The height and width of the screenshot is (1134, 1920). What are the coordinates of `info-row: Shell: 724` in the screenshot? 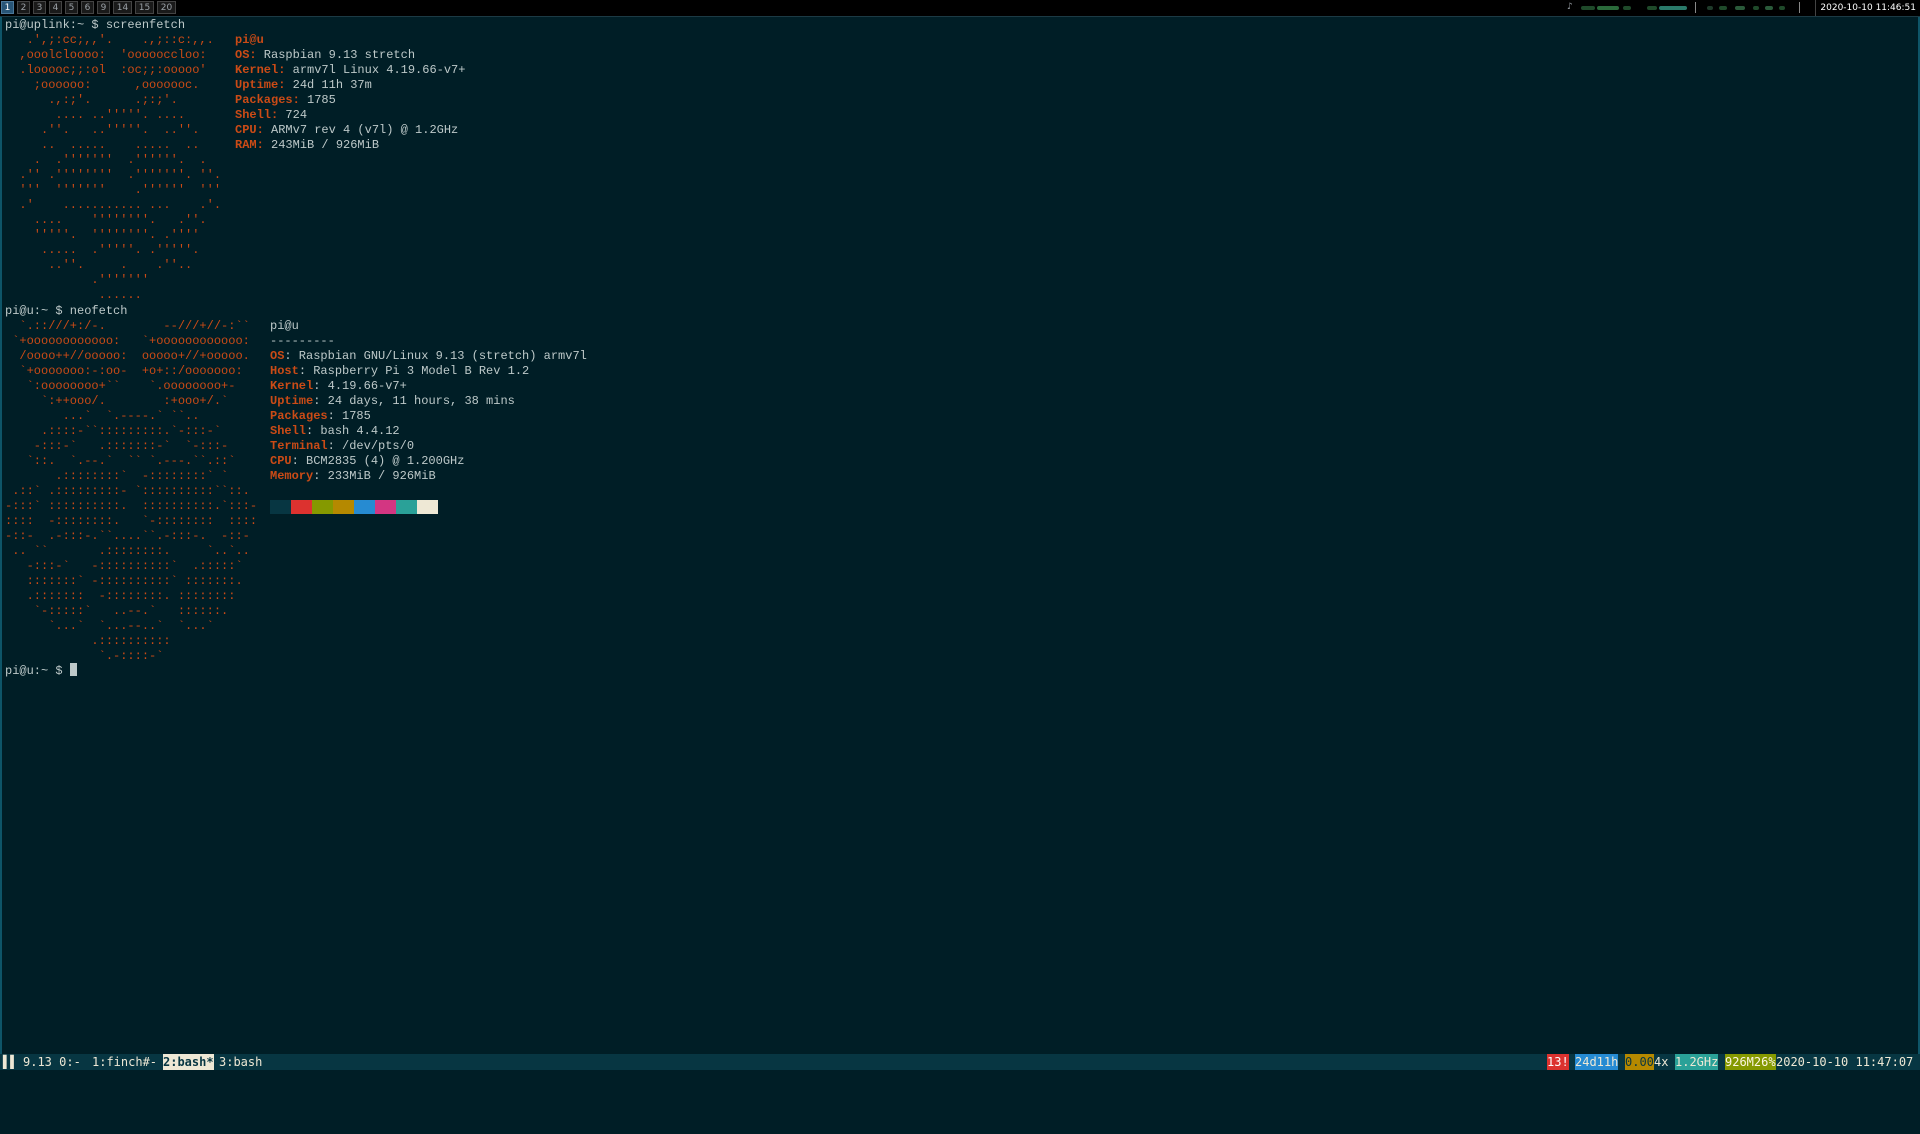 It's located at (271, 115).